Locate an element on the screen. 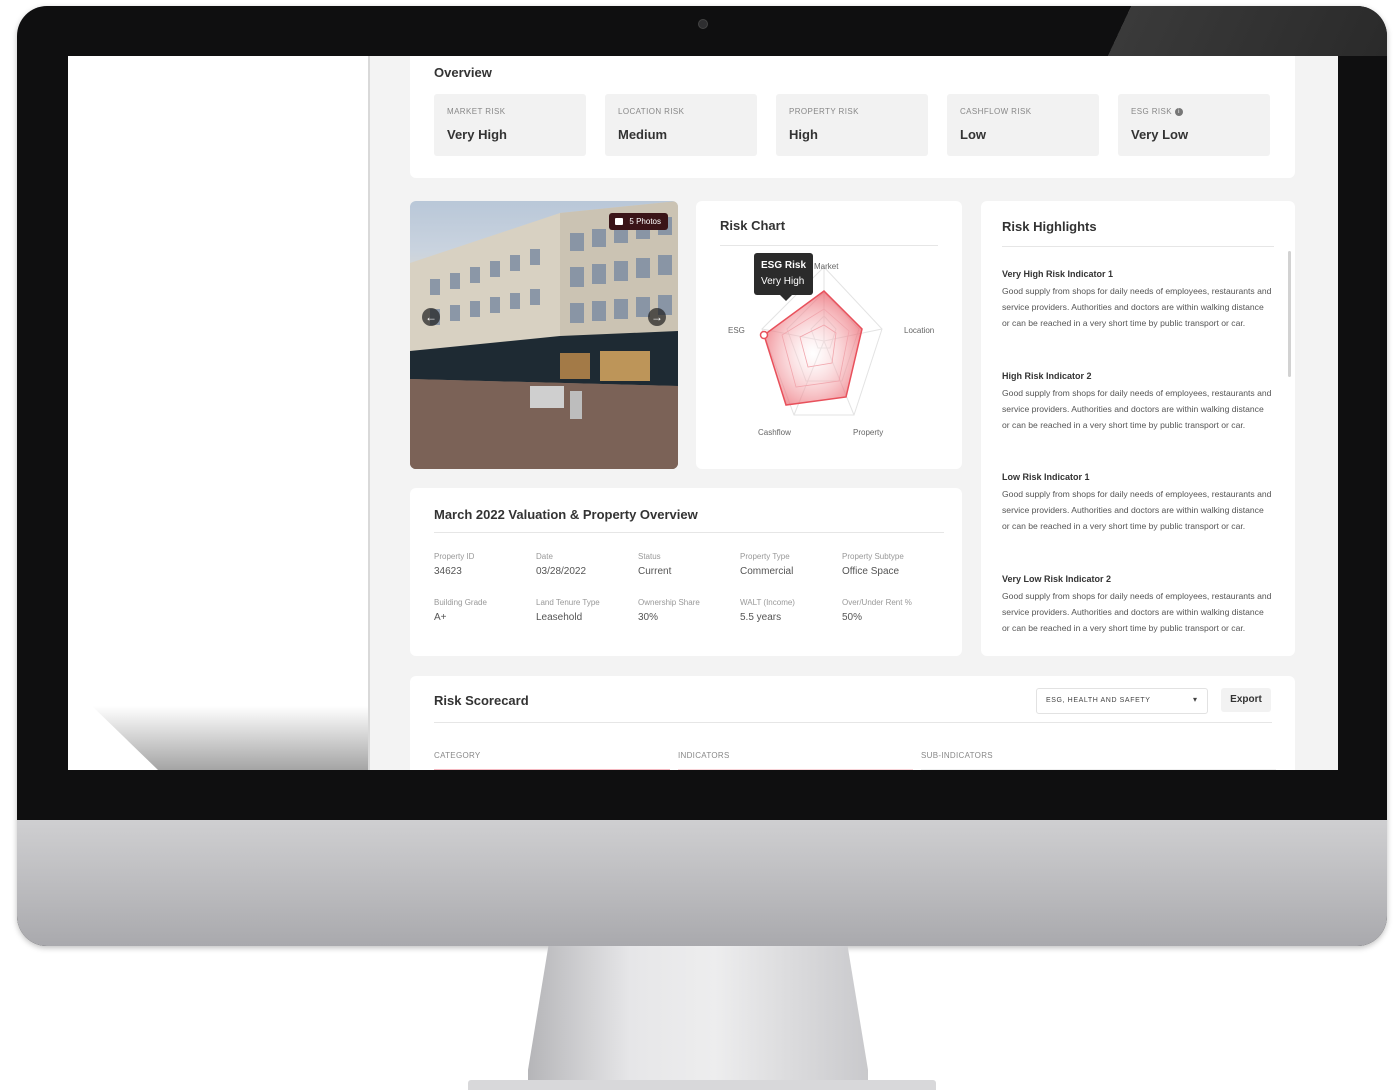 The height and width of the screenshot is (1090, 1394). camera-icon is located at coordinates (703, 24).